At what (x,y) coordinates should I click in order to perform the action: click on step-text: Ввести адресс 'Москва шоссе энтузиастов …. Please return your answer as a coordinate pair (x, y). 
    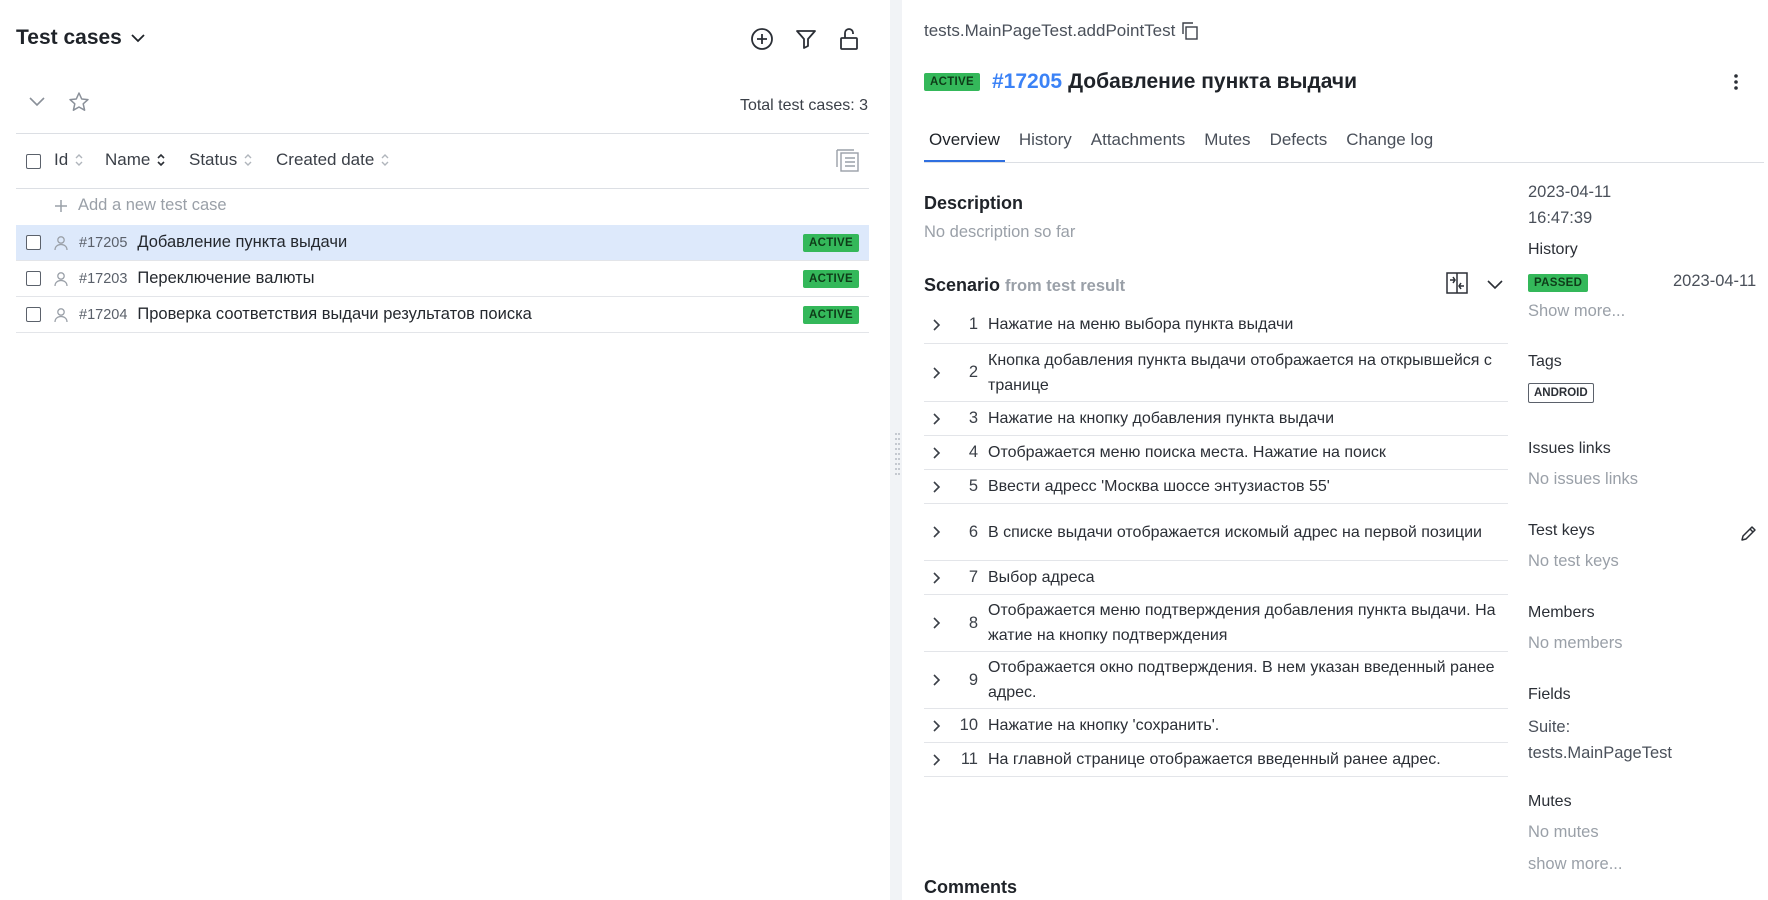
    Looking at the image, I should click on (1159, 486).